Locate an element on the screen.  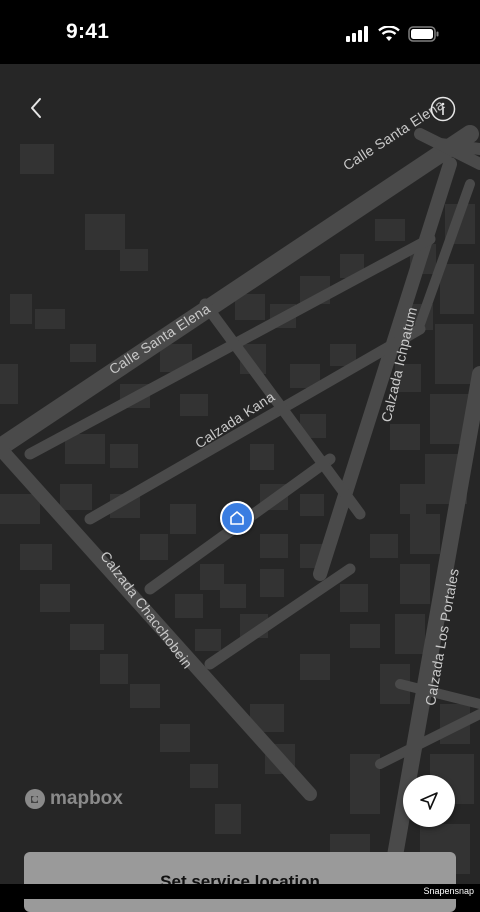
locate-me-button is located at coordinates (429, 801).